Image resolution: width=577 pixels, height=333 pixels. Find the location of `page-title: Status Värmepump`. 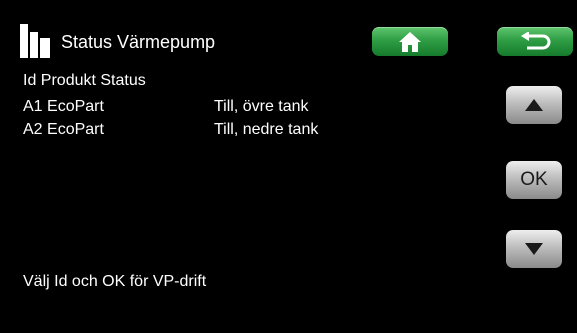

page-title: Status Värmepump is located at coordinates (138, 42).